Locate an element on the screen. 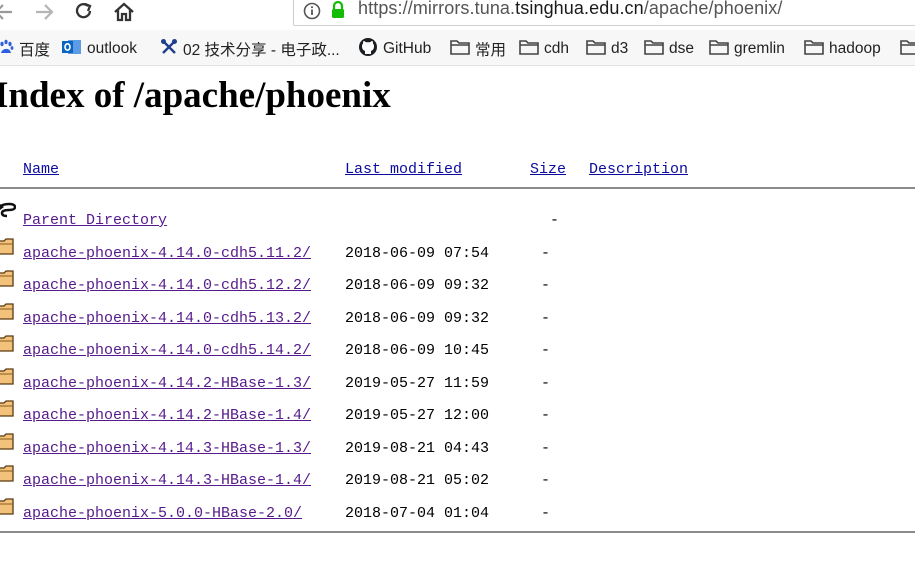 The width and height of the screenshot is (915, 576). bookmark-folder-common: 常用 is located at coordinates (478, 49).